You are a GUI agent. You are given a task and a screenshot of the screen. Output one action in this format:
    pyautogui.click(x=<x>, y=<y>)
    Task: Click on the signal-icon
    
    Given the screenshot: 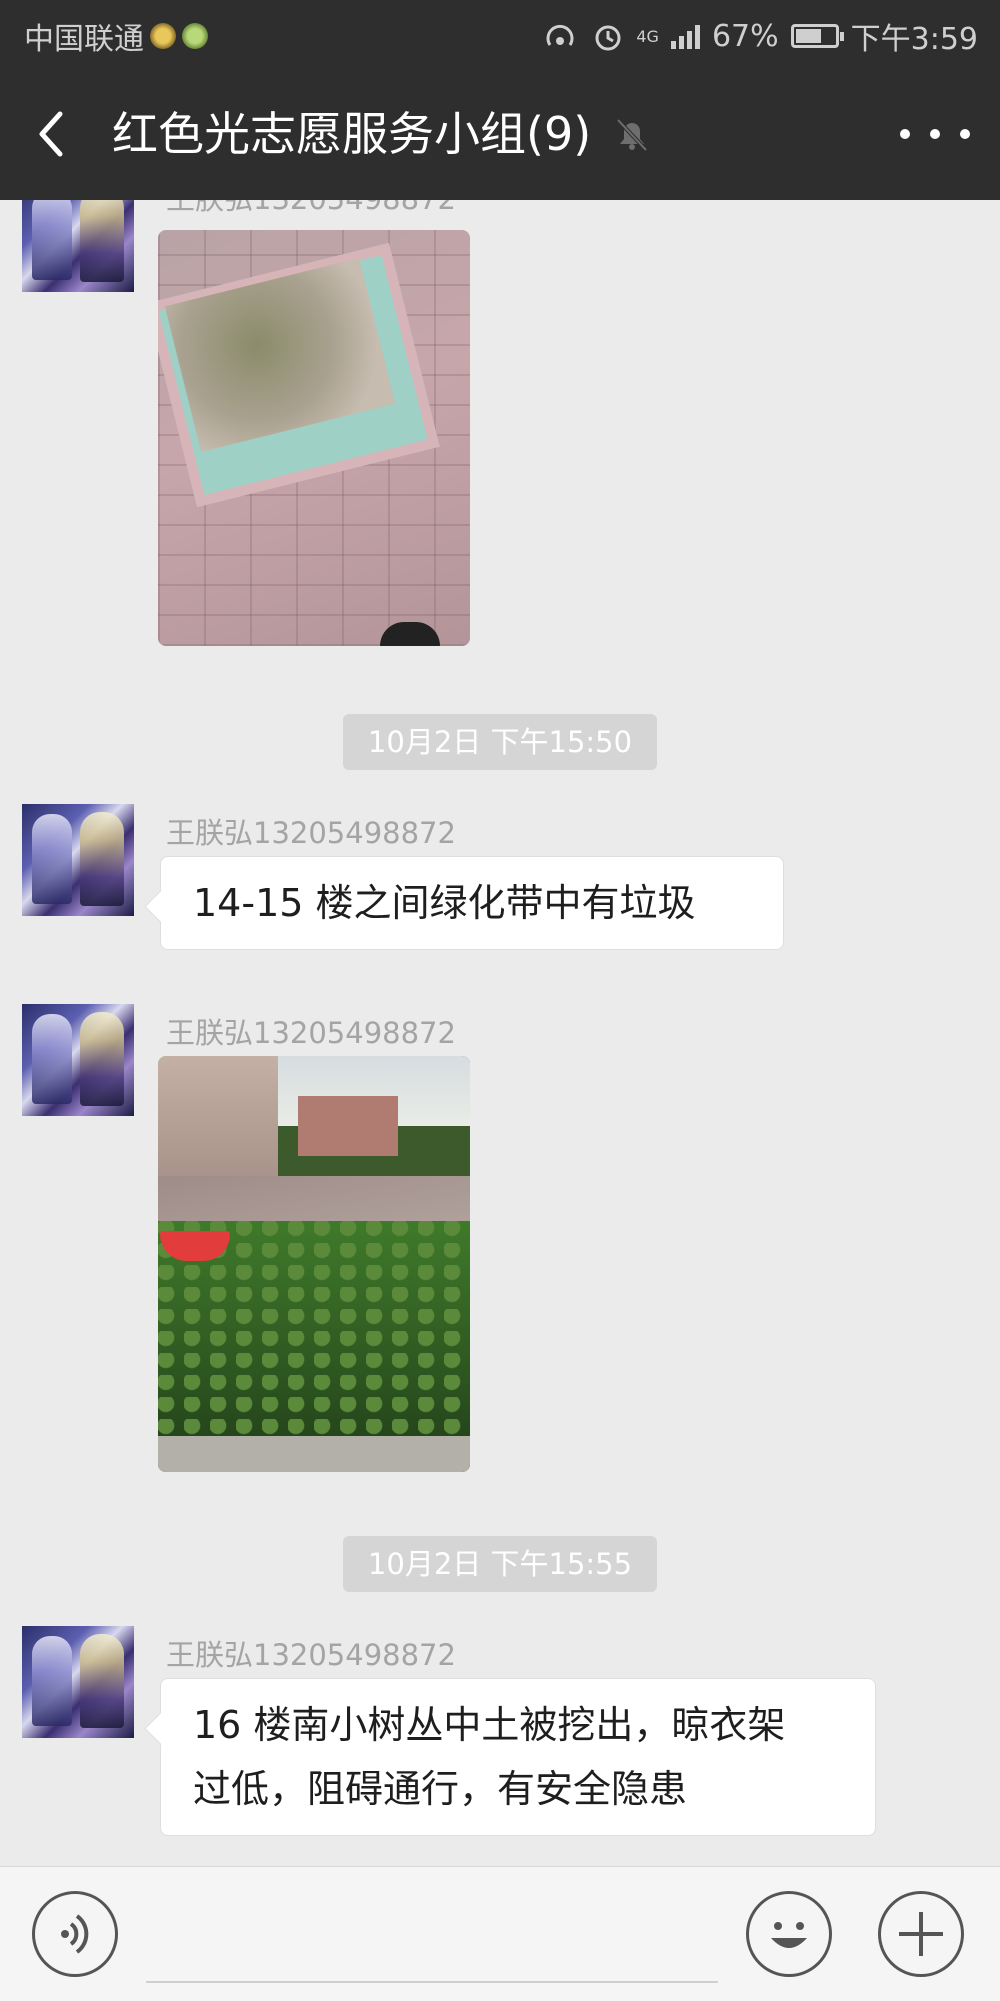 What is the action you would take?
    pyautogui.click(x=685, y=36)
    